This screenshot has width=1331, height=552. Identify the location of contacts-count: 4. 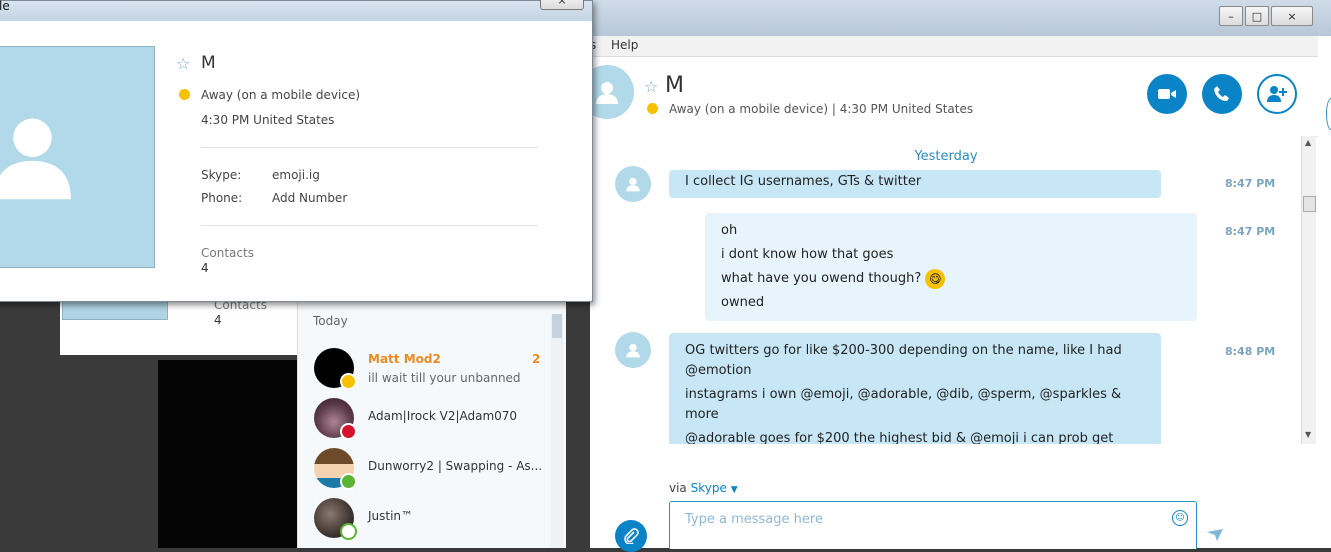
(205, 268).